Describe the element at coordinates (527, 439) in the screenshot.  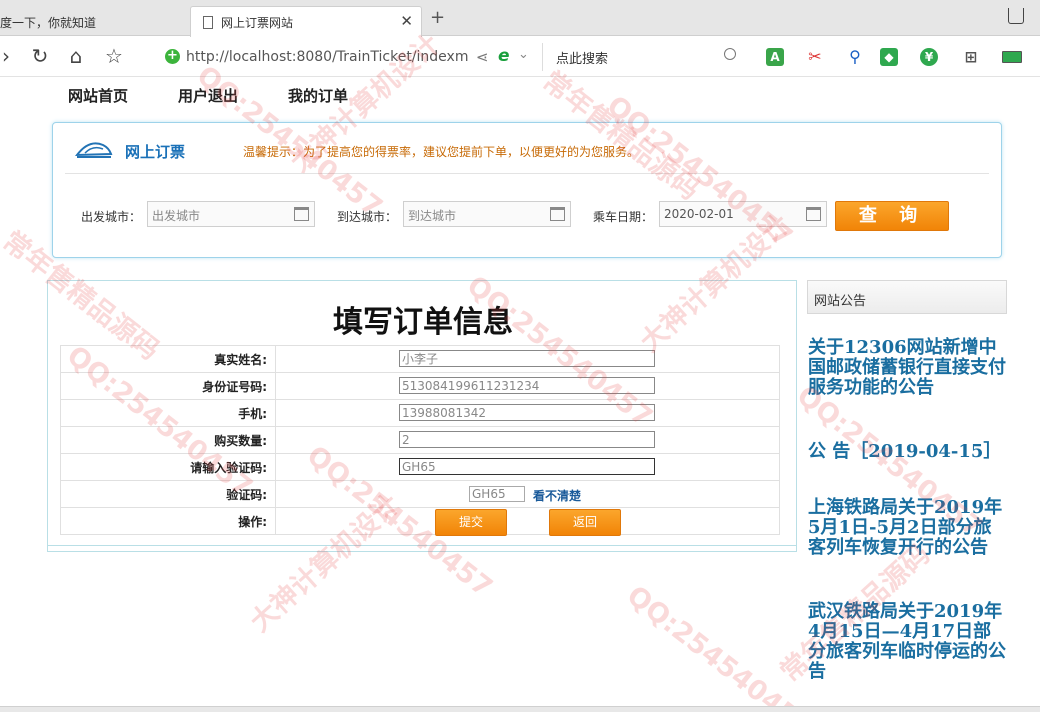
I see `quantity-input: 2` at that location.